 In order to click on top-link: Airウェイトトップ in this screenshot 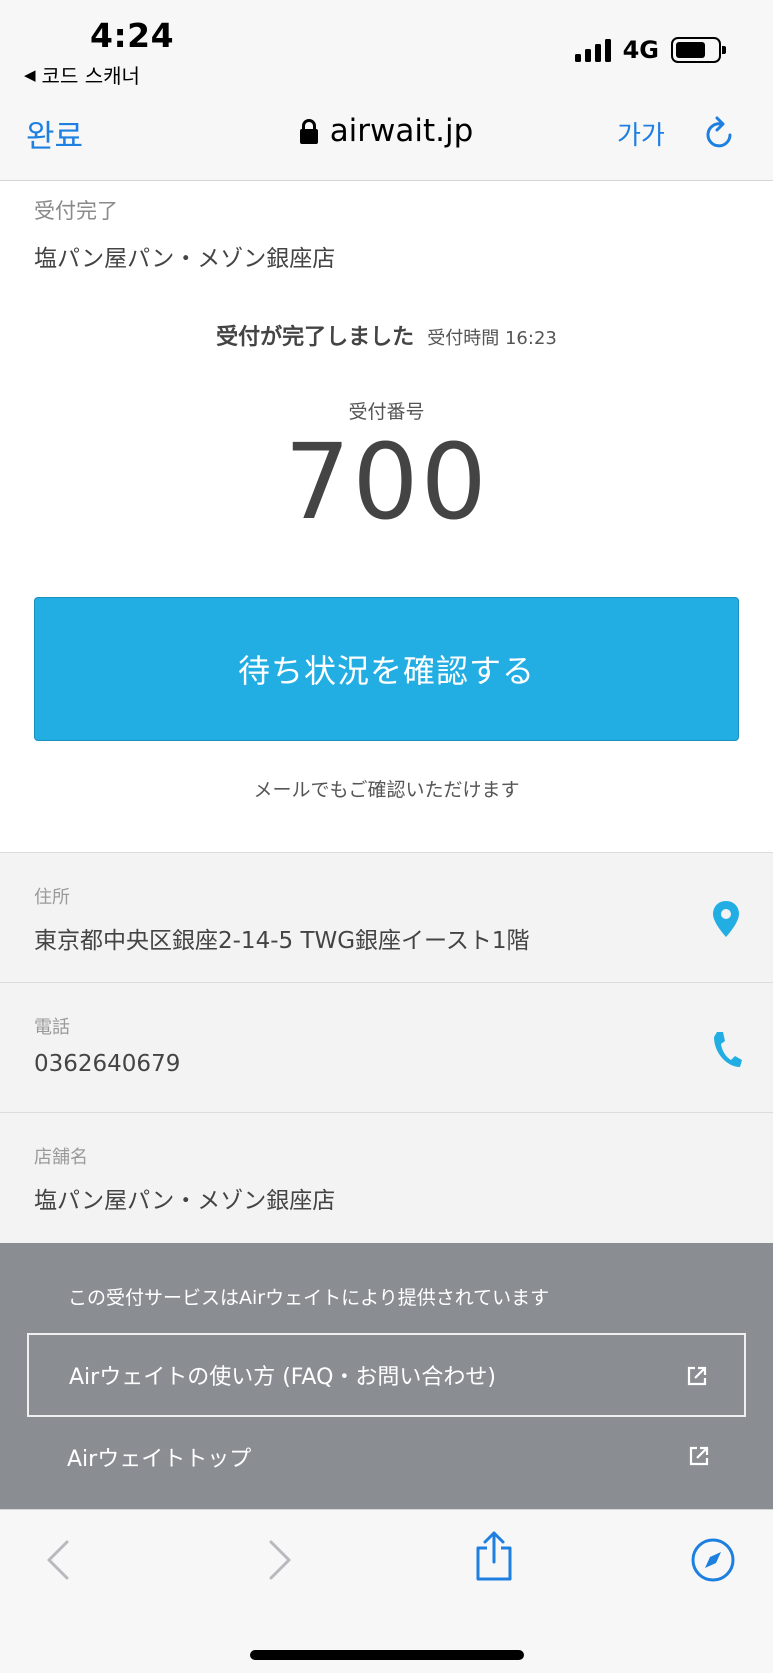, I will do `click(386, 1457)`.